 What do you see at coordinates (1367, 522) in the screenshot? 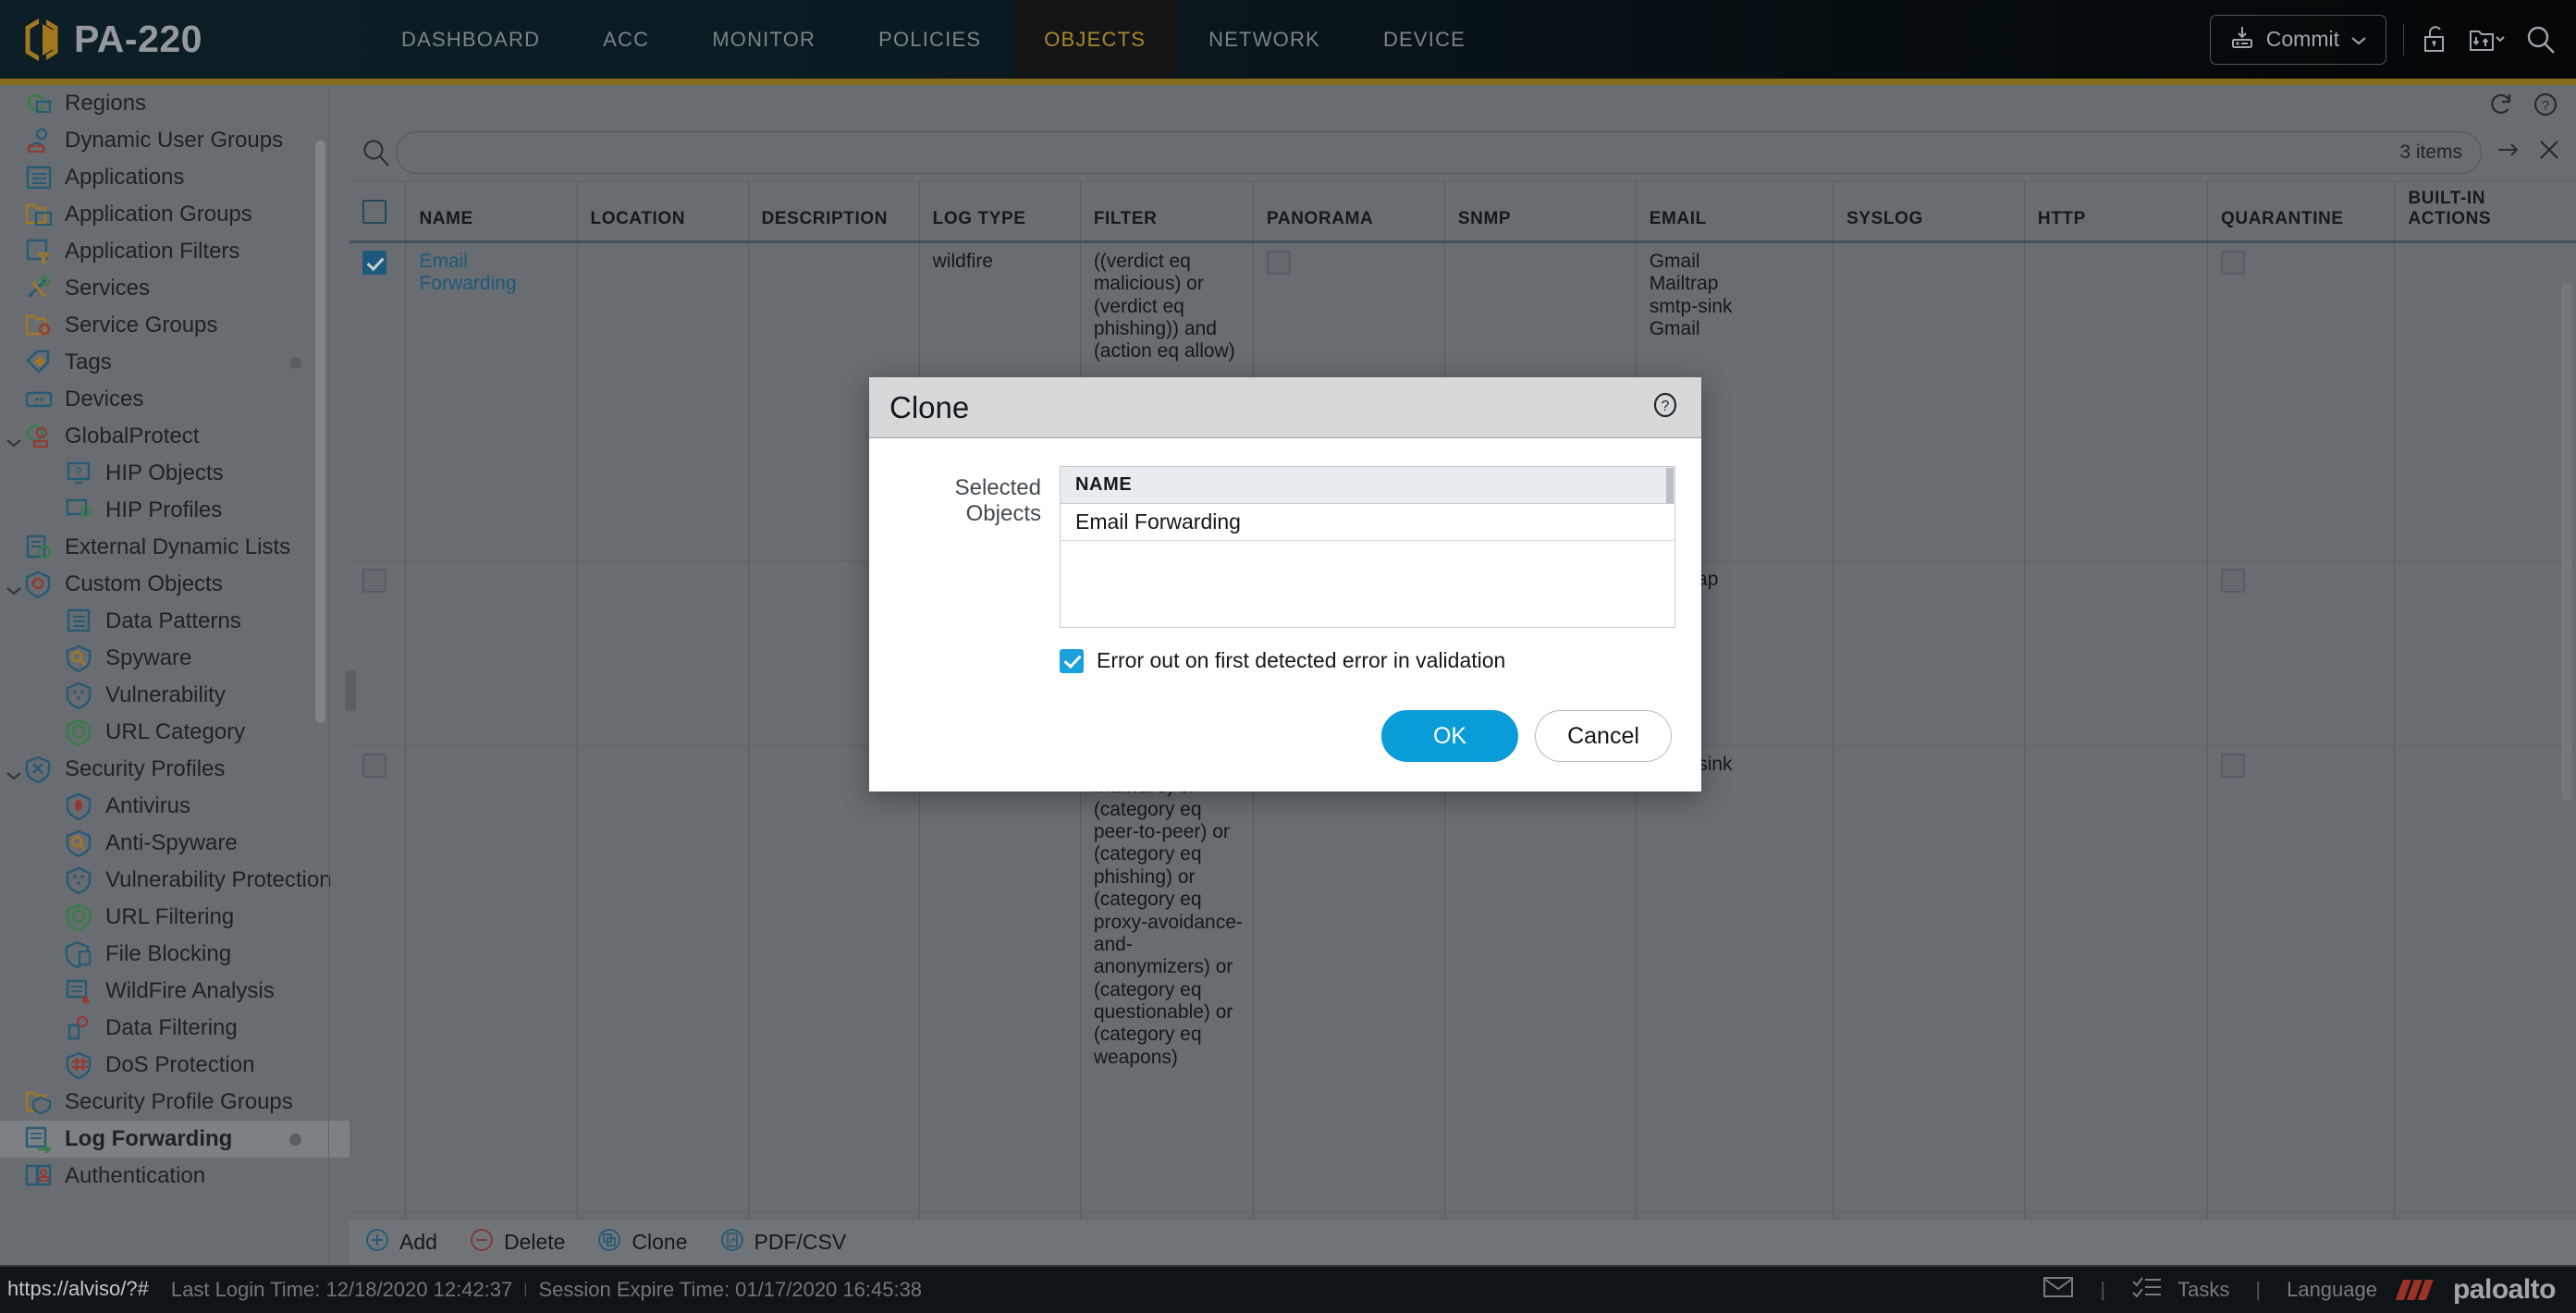
I see `list-item: Email Forwarding` at bounding box center [1367, 522].